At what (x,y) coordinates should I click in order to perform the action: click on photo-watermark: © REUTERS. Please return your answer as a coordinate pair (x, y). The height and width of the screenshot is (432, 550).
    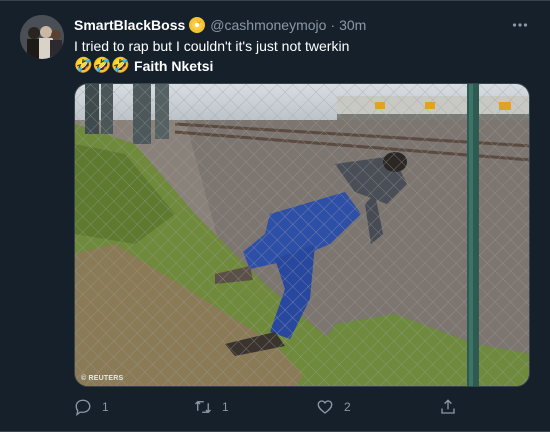
    Looking at the image, I should click on (102, 378).